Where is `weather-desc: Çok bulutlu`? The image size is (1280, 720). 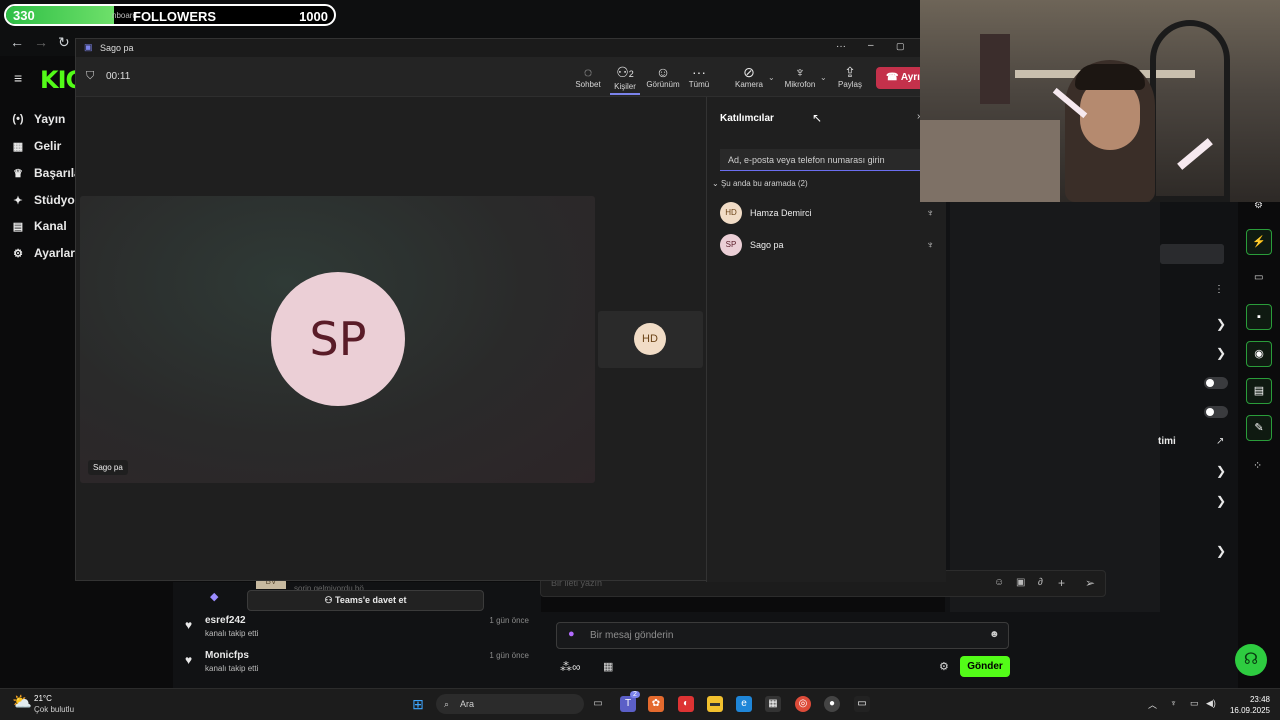 weather-desc: Çok bulutlu is located at coordinates (54, 709).